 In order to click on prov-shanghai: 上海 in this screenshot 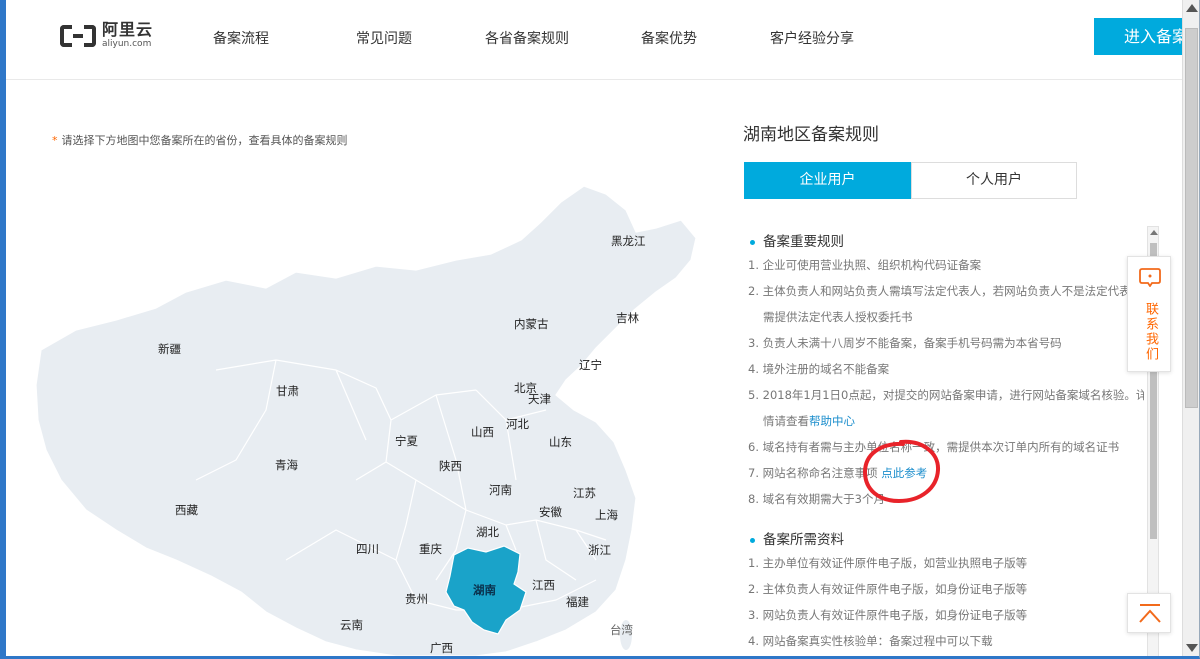, I will do `click(606, 515)`.